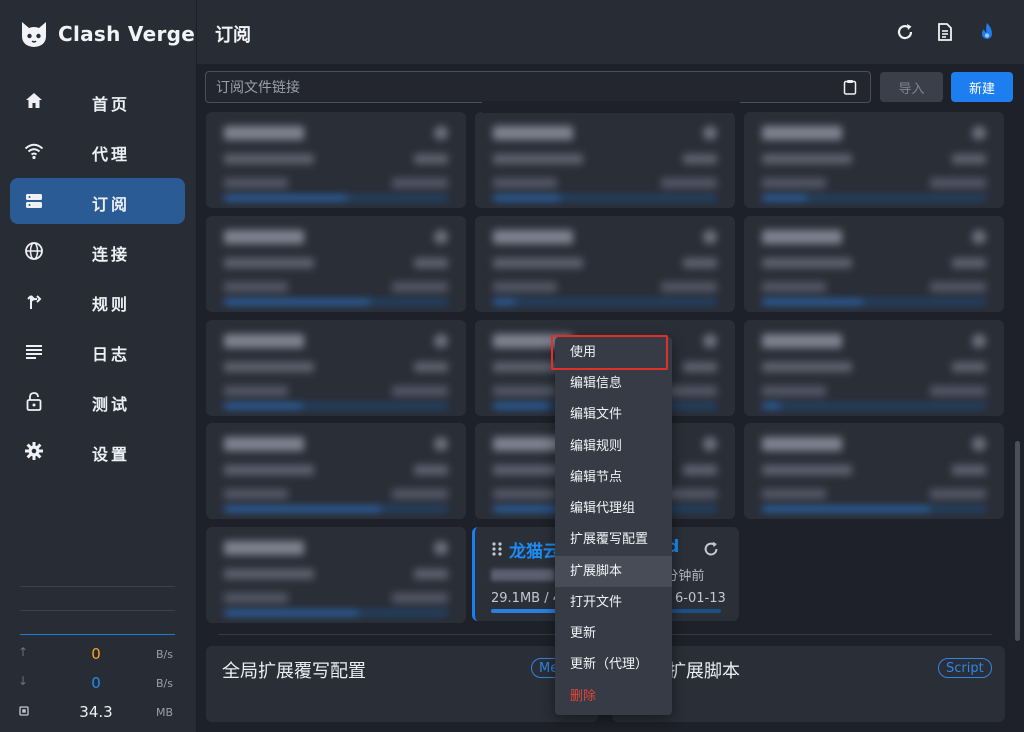 Image resolution: width=1024 pixels, height=732 pixels. I want to click on menu-item-edit-proxy-groups: 编辑代理组, so click(613, 508).